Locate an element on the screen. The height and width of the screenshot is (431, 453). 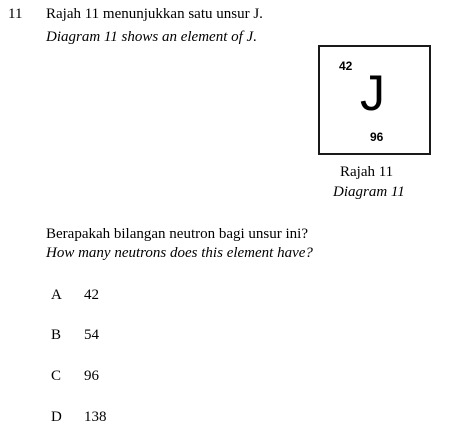
option-a-letter: A is located at coordinates (56, 295).